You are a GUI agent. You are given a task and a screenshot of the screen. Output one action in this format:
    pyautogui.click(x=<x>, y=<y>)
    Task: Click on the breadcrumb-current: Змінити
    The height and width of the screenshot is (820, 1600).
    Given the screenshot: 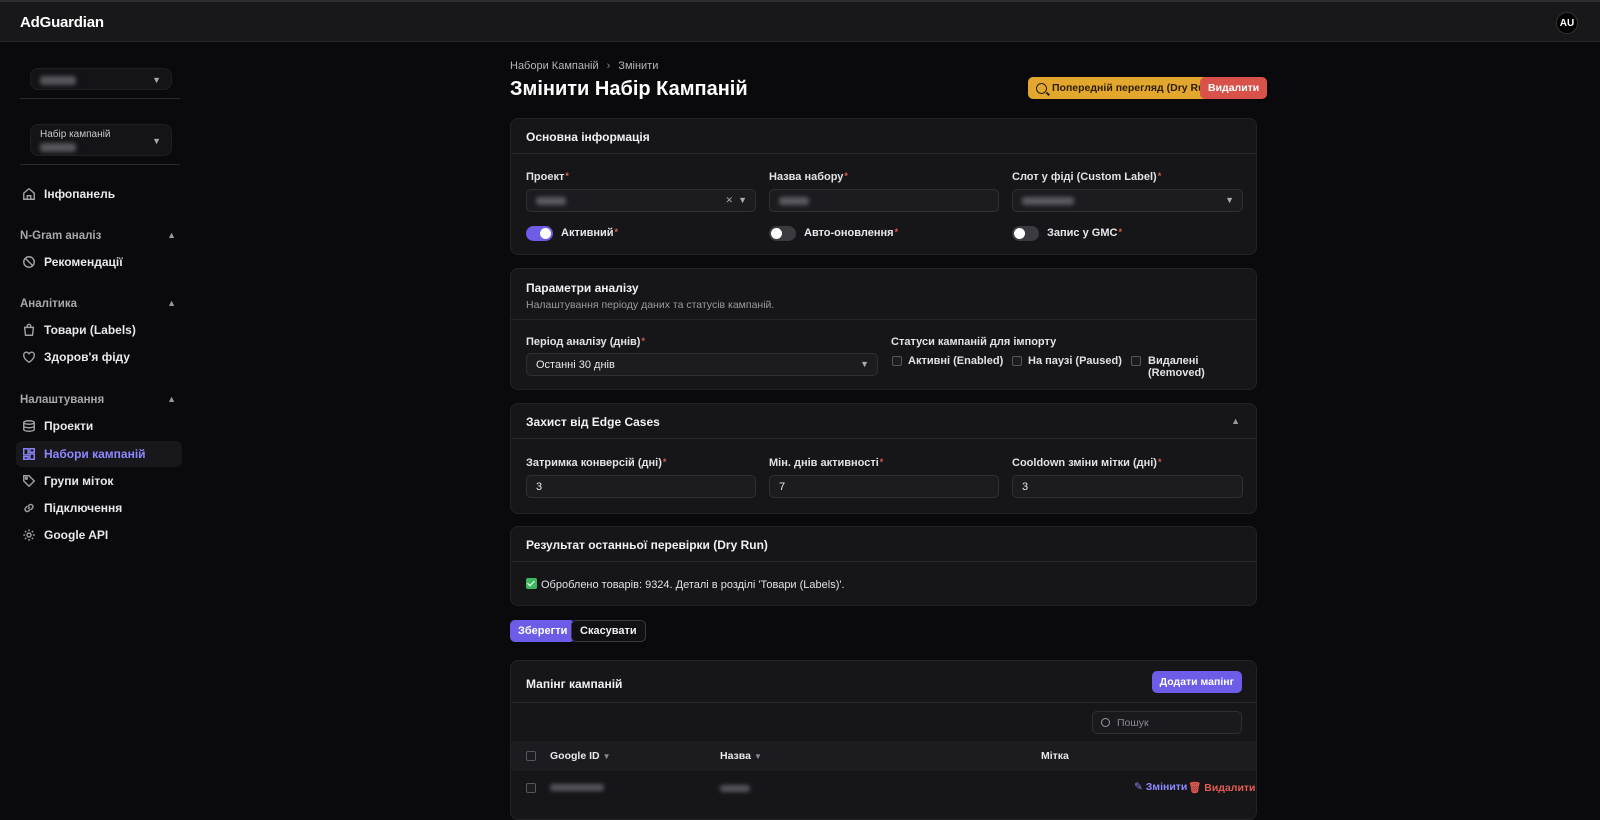 What is the action you would take?
    pyautogui.click(x=638, y=66)
    